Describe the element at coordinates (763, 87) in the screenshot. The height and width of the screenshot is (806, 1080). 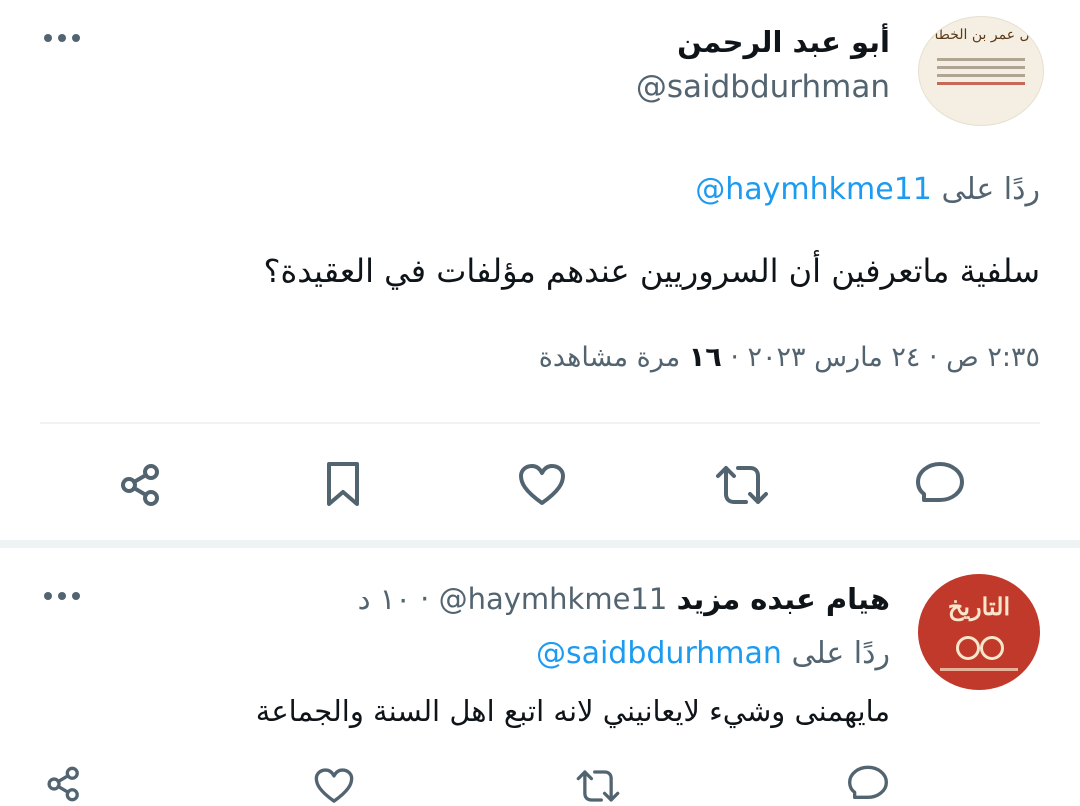
I see `main-author-handle: @saidbdurhman` at that location.